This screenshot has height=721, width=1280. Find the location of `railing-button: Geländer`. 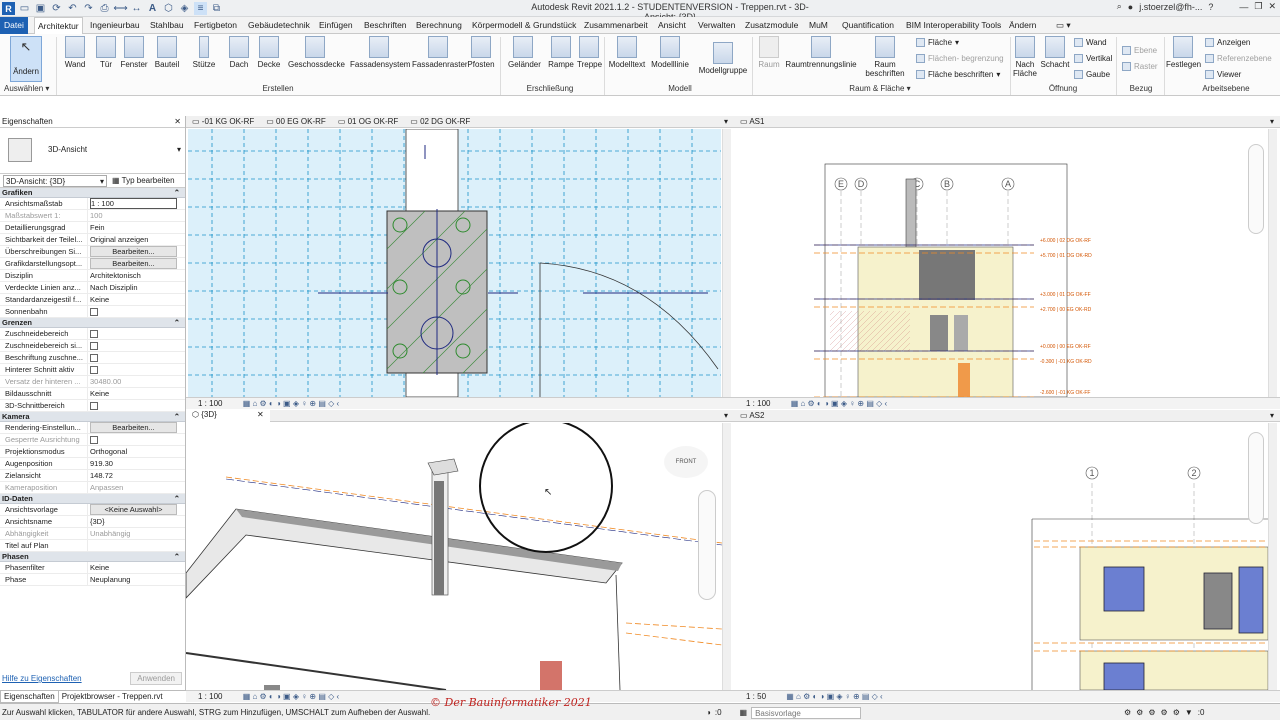

railing-button: Geländer is located at coordinates (524, 52).